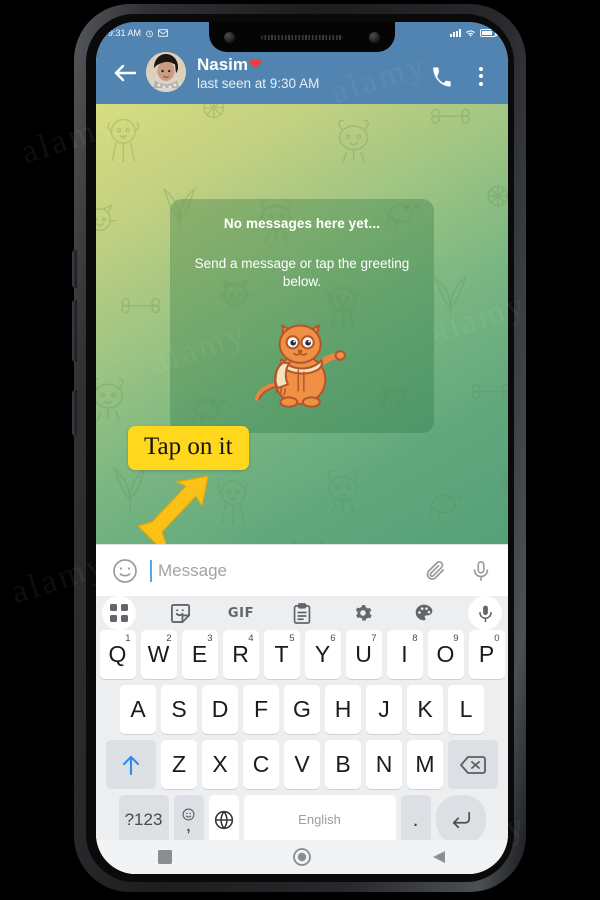 Image resolution: width=600 pixels, height=900 pixels. Describe the element at coordinates (138, 709) in the screenshot. I see `key-a: A` at that location.